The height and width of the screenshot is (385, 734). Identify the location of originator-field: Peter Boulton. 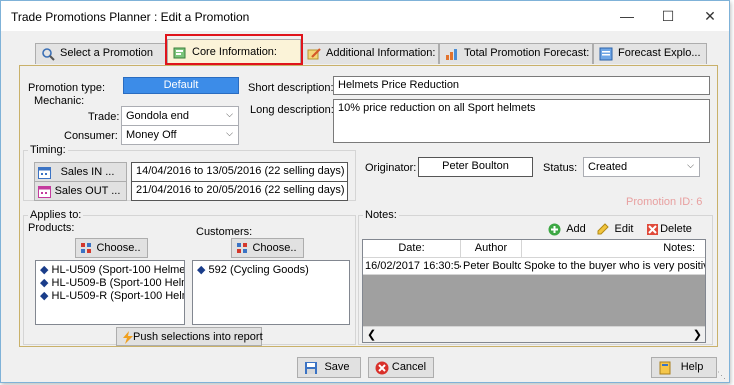
(475, 167).